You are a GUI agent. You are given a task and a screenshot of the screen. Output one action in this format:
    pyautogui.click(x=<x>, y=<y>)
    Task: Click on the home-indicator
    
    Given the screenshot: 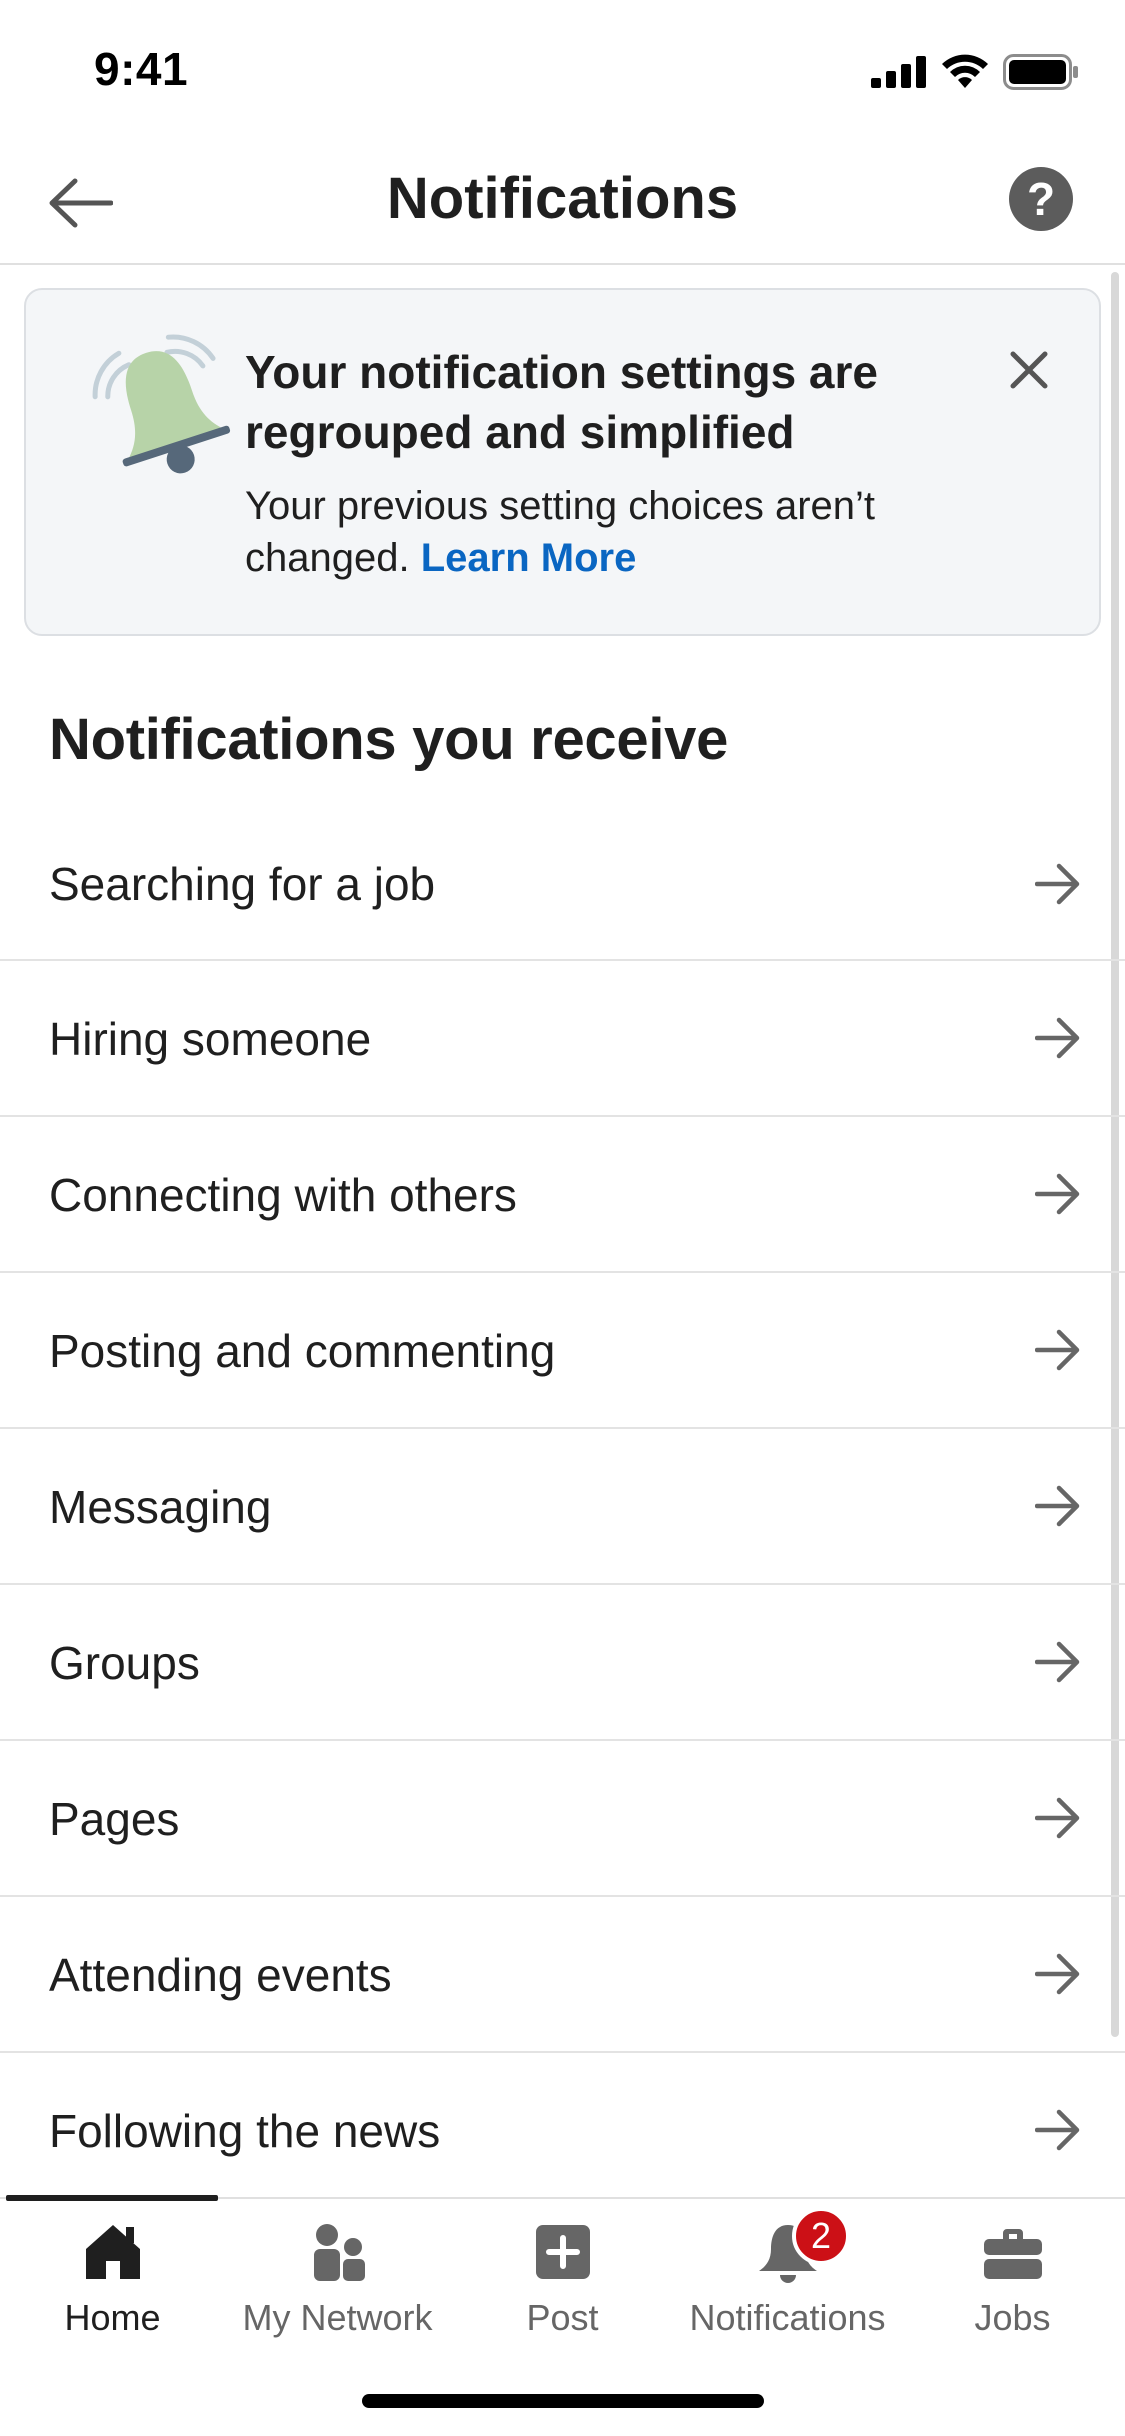 What is the action you would take?
    pyautogui.click(x=563, y=2401)
    